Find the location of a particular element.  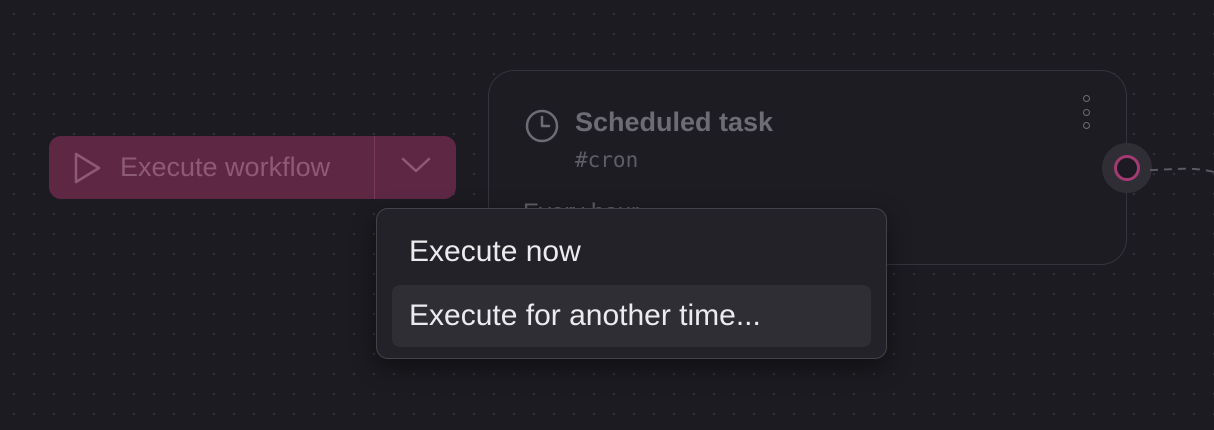

node-tag: #cron is located at coordinates (607, 160).